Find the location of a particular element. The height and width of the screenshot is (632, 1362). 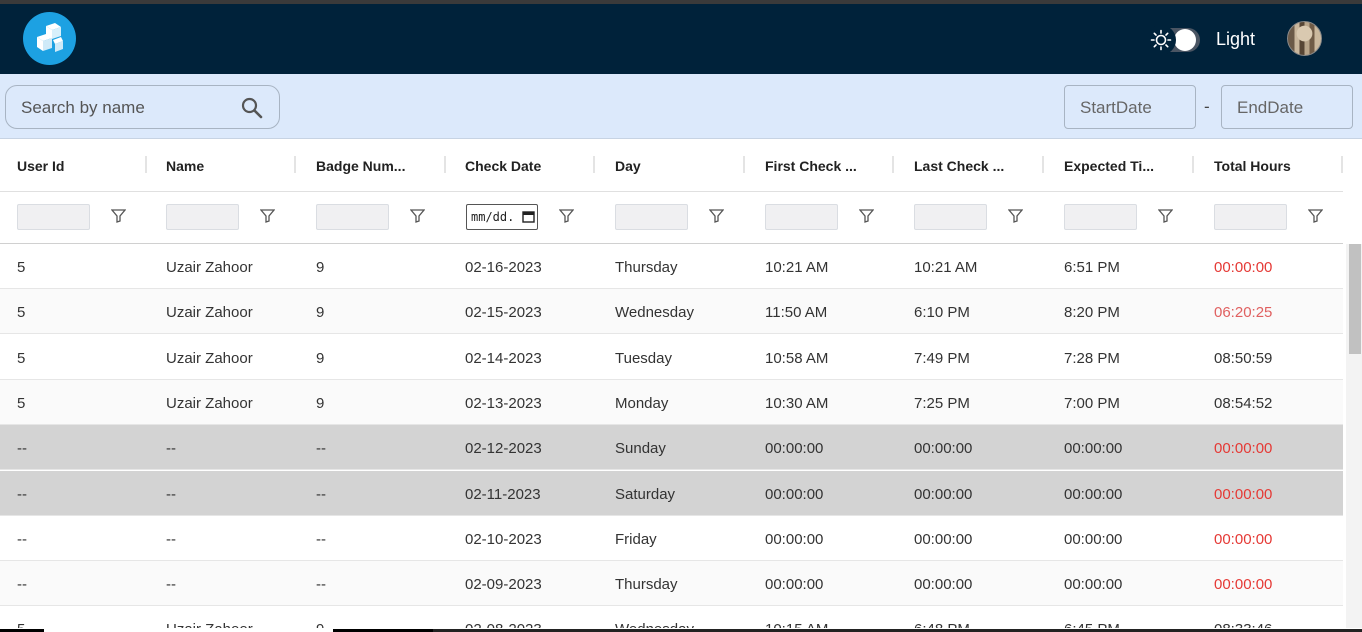

cell-day: Tuesday is located at coordinates (643, 358).